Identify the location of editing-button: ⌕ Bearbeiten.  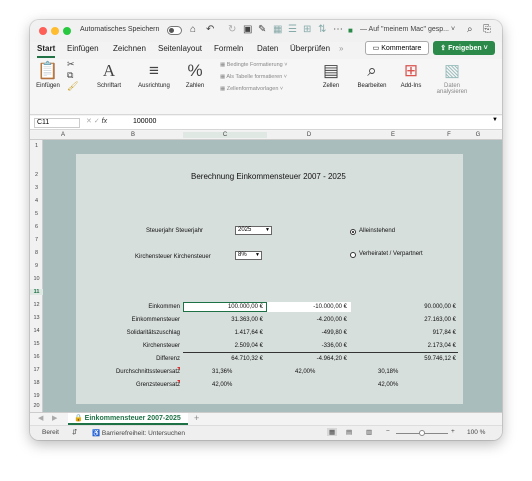
(372, 75).